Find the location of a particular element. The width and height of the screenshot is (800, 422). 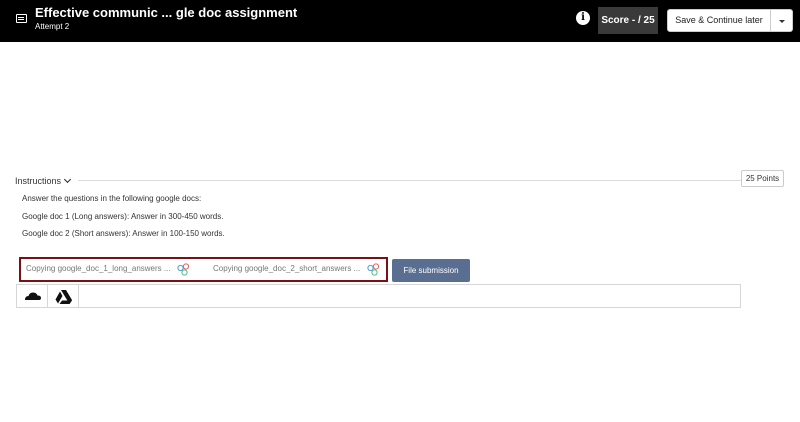

google-drive-button is located at coordinates (63, 296).